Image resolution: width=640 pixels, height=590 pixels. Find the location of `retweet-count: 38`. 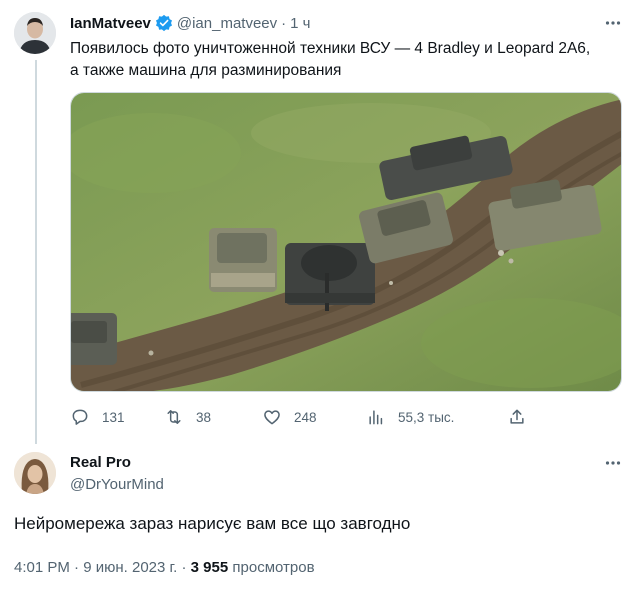

retweet-count: 38 is located at coordinates (204, 417).